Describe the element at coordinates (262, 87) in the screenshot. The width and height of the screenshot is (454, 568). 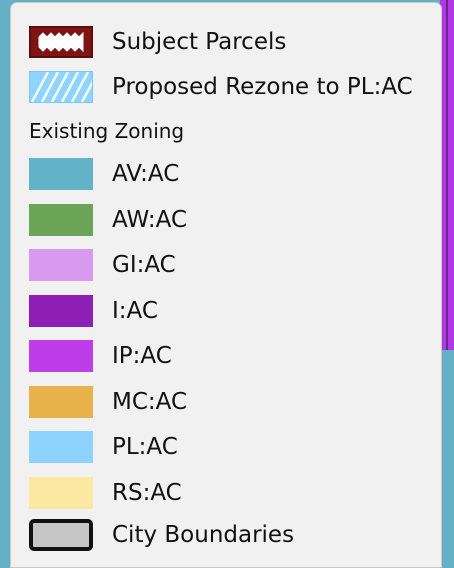
I see `legend-label: Proposed Rezone to PL:AC` at that location.